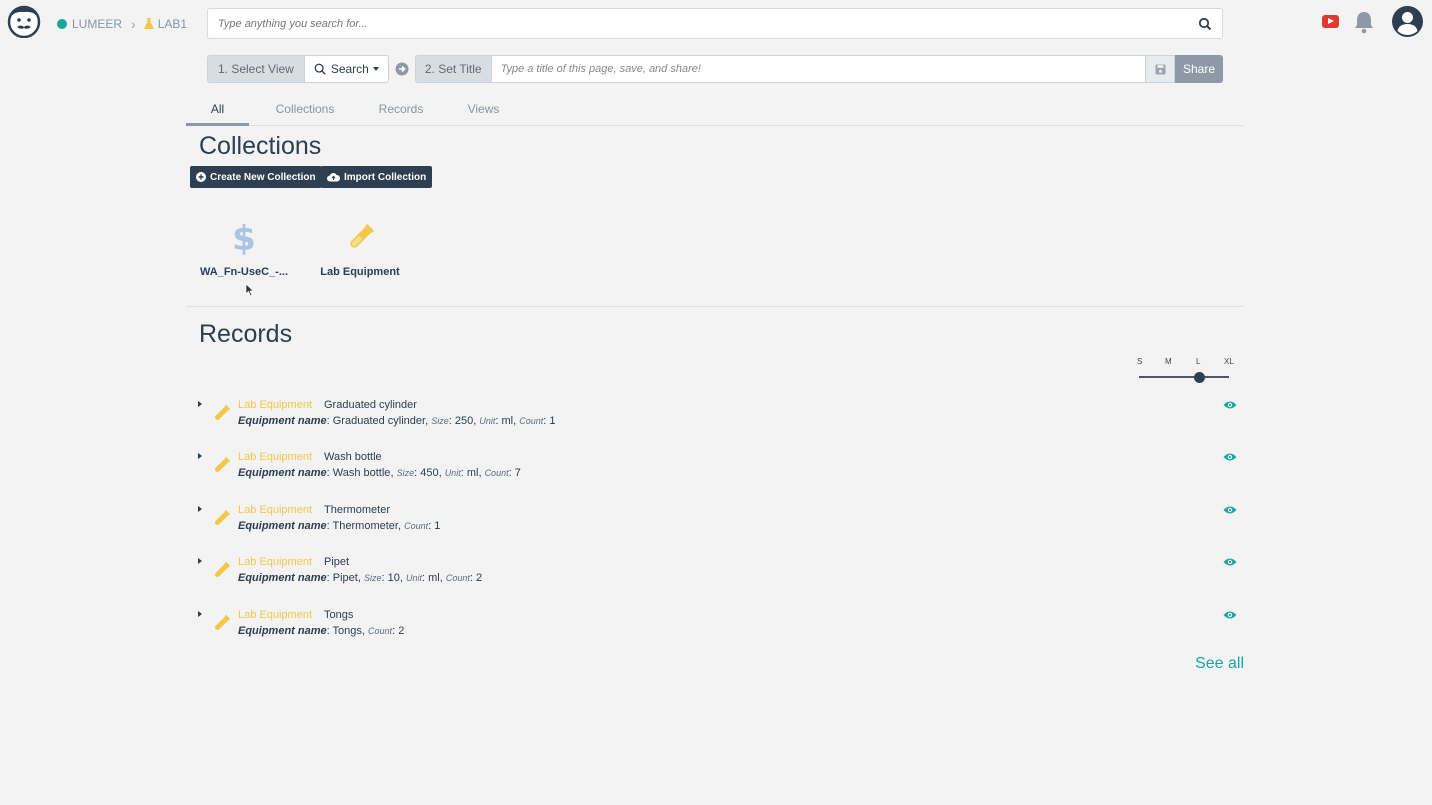 This screenshot has width=1432, height=805. What do you see at coordinates (353, 457) in the screenshot?
I see `record-title: Wash bottle` at bounding box center [353, 457].